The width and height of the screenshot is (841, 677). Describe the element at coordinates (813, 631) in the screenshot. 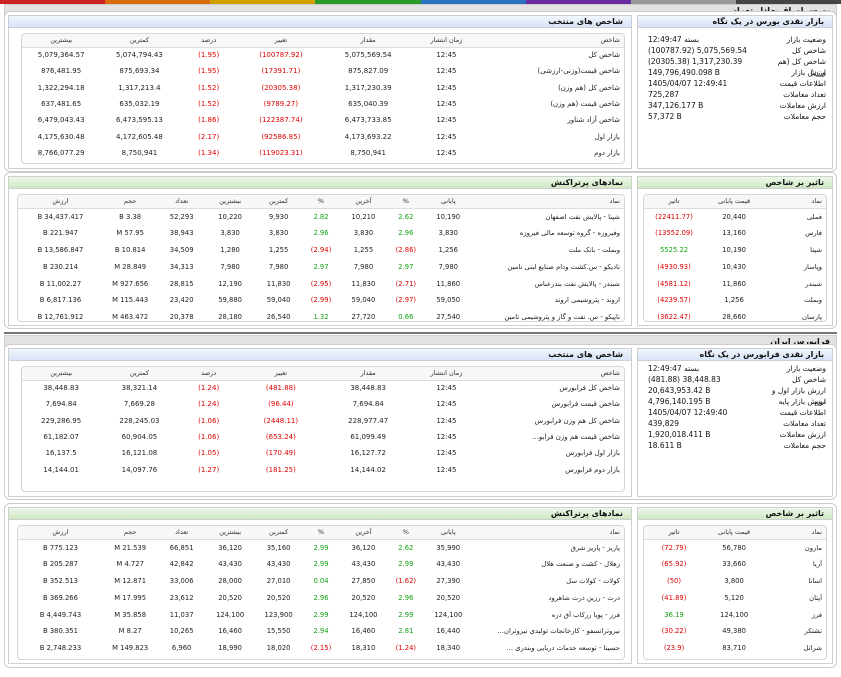

I see `table-cell: نشتکر` at that location.